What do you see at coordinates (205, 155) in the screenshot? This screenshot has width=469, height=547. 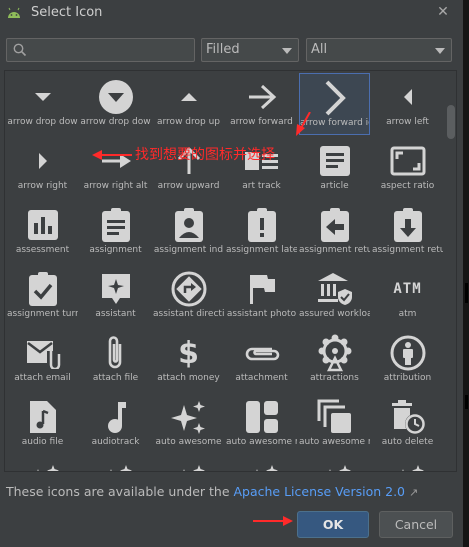 I see `annotation-text: 找到想要的图标并选择` at bounding box center [205, 155].